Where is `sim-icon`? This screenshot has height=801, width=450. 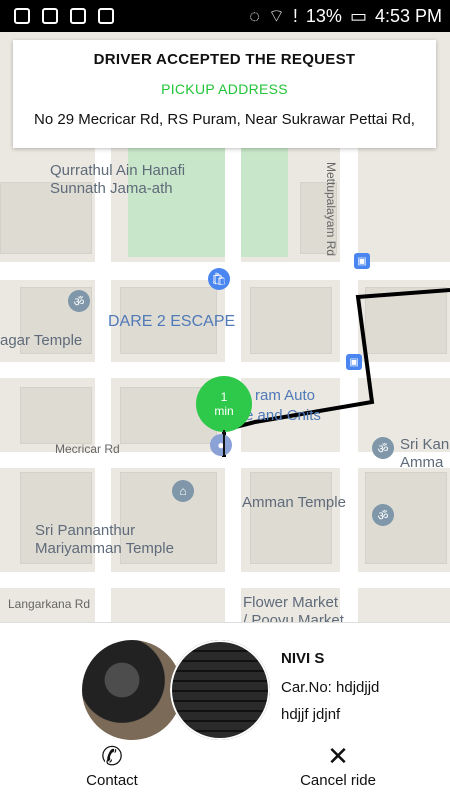
sim-icon is located at coordinates (50, 16).